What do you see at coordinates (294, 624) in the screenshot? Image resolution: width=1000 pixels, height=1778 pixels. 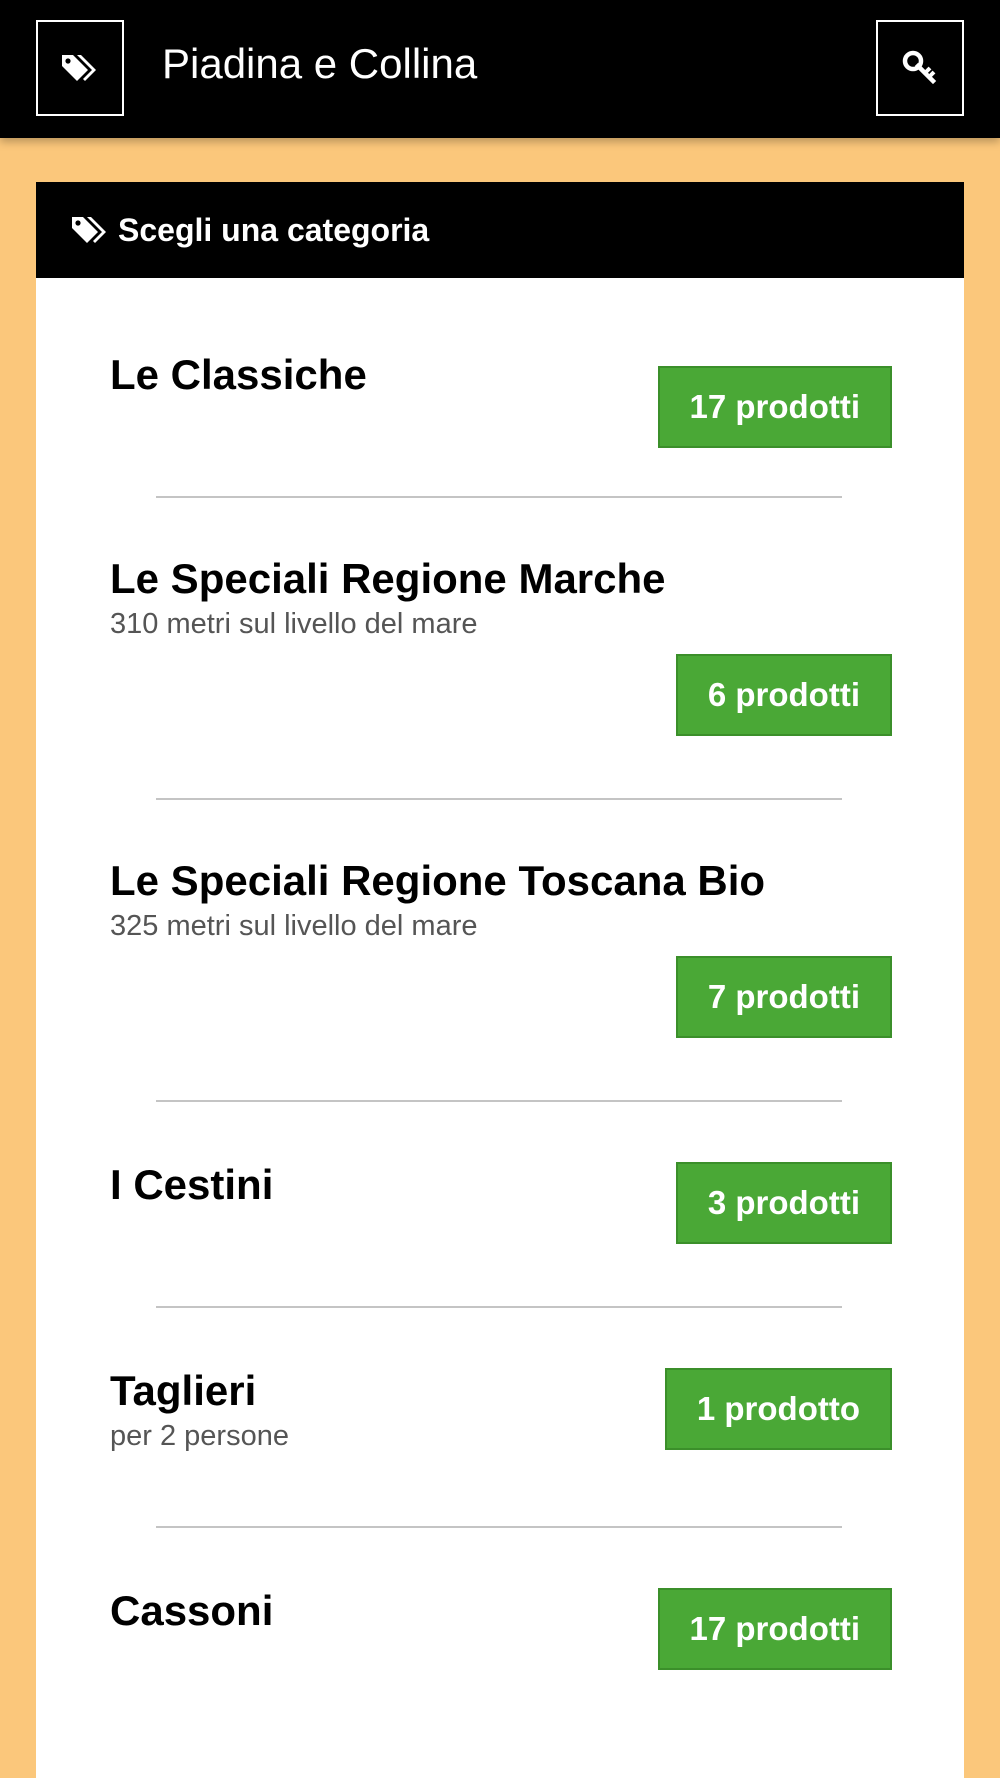 I see `category-subtitle: 310 metri sul livello del mare` at bounding box center [294, 624].